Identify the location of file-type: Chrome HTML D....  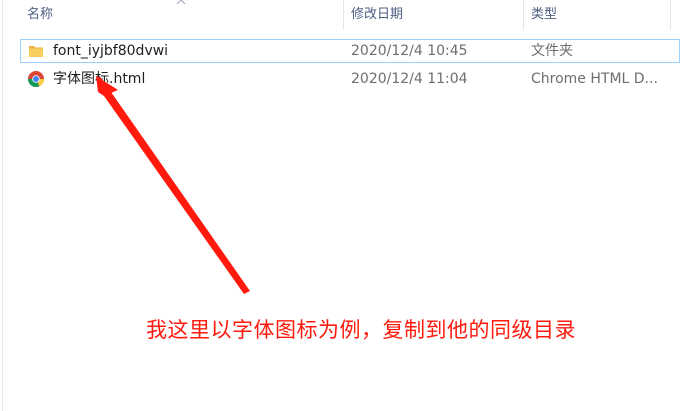
(594, 79).